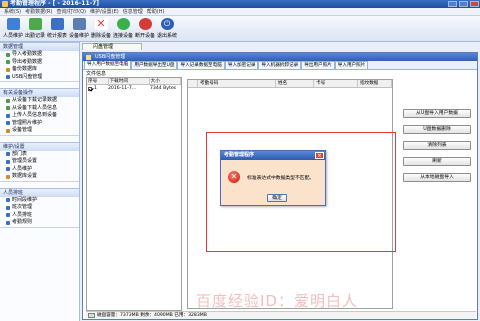  What do you see at coordinates (8, 100) in the screenshot?
I see `download-icon` at bounding box center [8, 100].